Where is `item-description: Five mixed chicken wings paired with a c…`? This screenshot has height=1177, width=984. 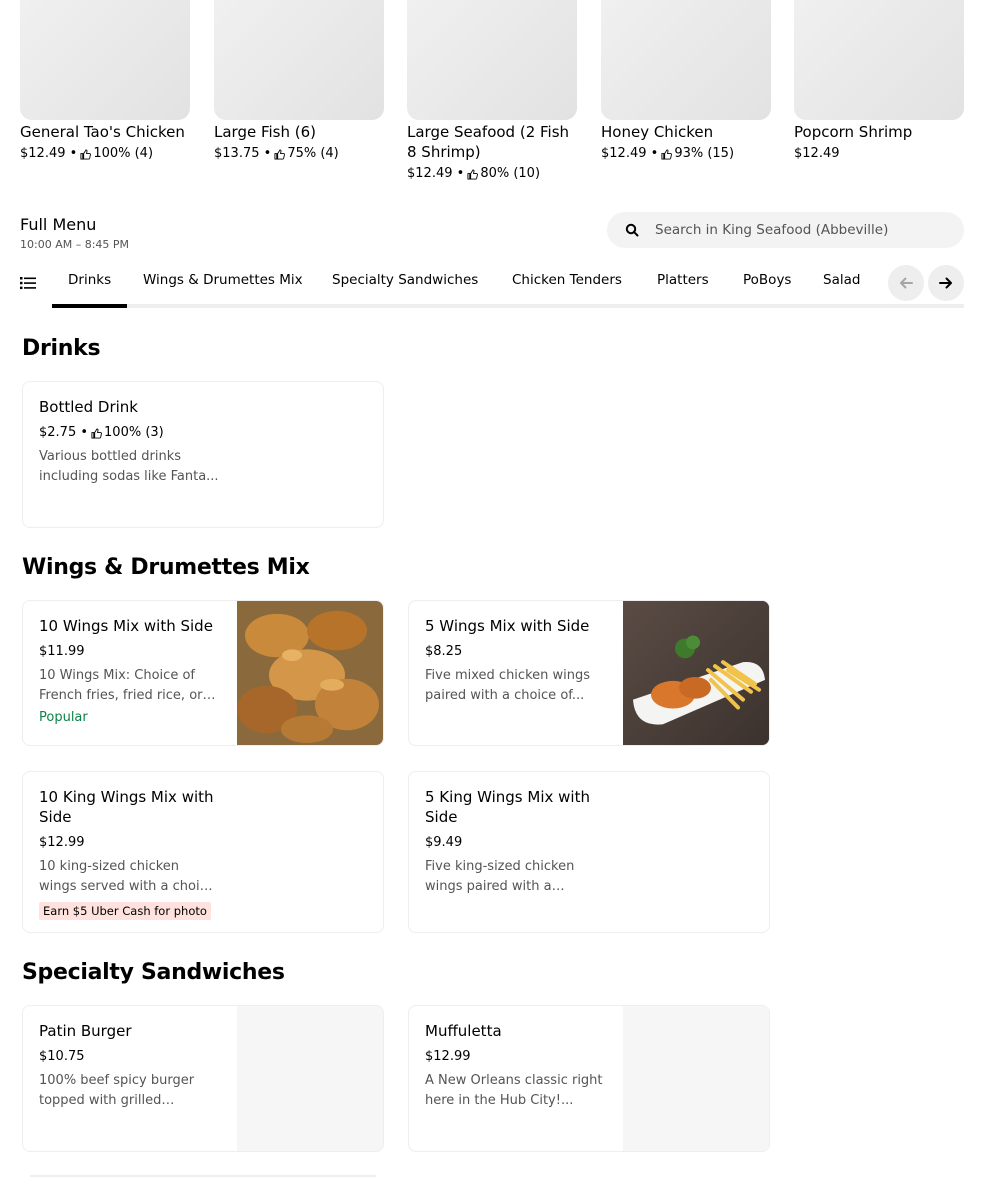
item-description: Five mixed chicken wings paired with a c… is located at coordinates (508, 685).